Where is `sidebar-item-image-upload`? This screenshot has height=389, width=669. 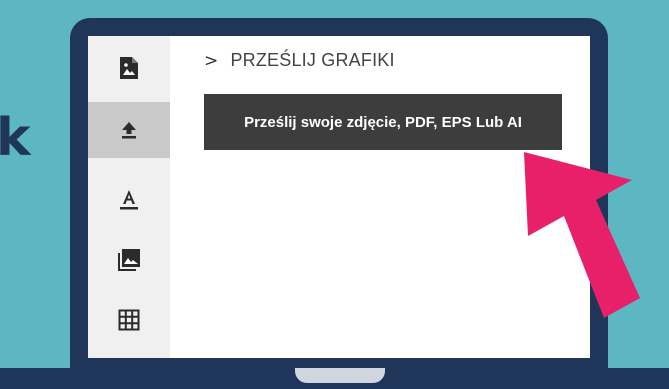 sidebar-item-image-upload is located at coordinates (129, 68).